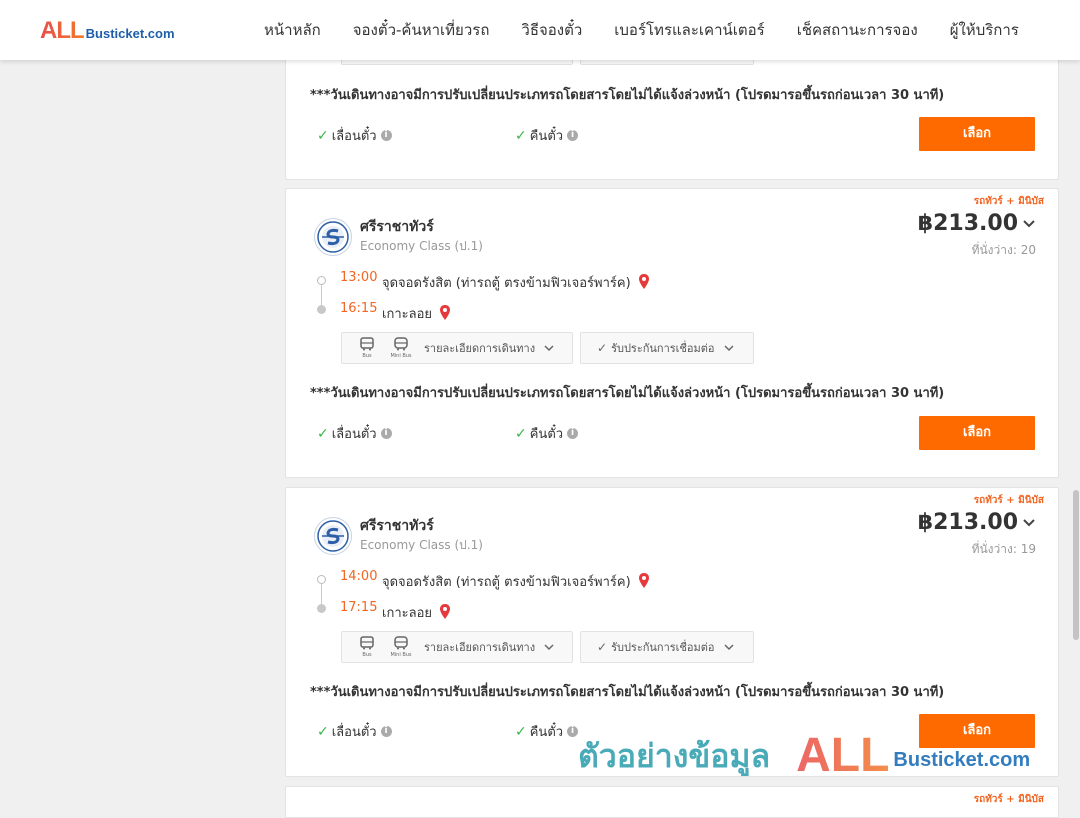 This screenshot has height=818, width=1080. I want to click on nav-home: หน้าหลัก, so click(292, 30).